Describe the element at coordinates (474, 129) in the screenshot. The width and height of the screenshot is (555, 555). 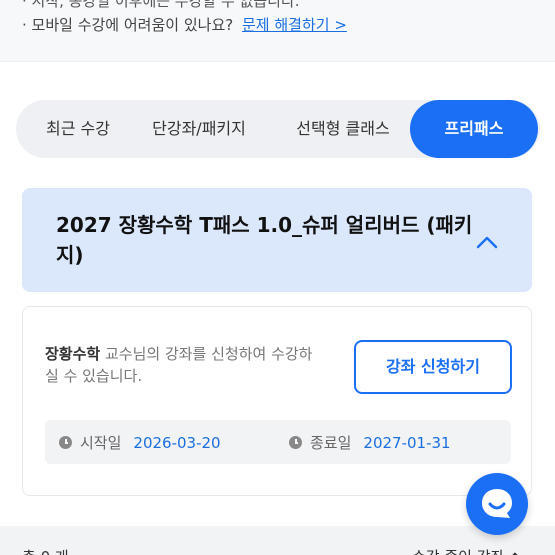
I see `tab-freepass: 프리패스` at that location.